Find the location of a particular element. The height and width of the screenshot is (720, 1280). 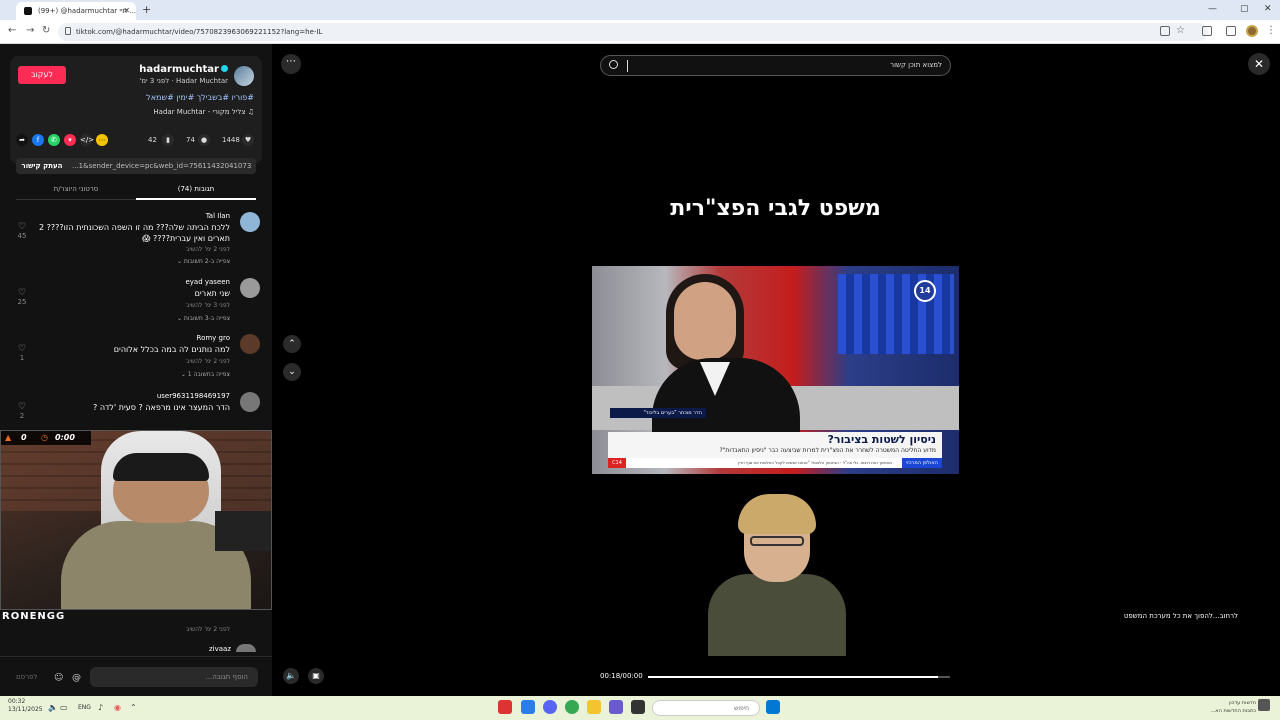

new-tab-button: + is located at coordinates (146, 9).